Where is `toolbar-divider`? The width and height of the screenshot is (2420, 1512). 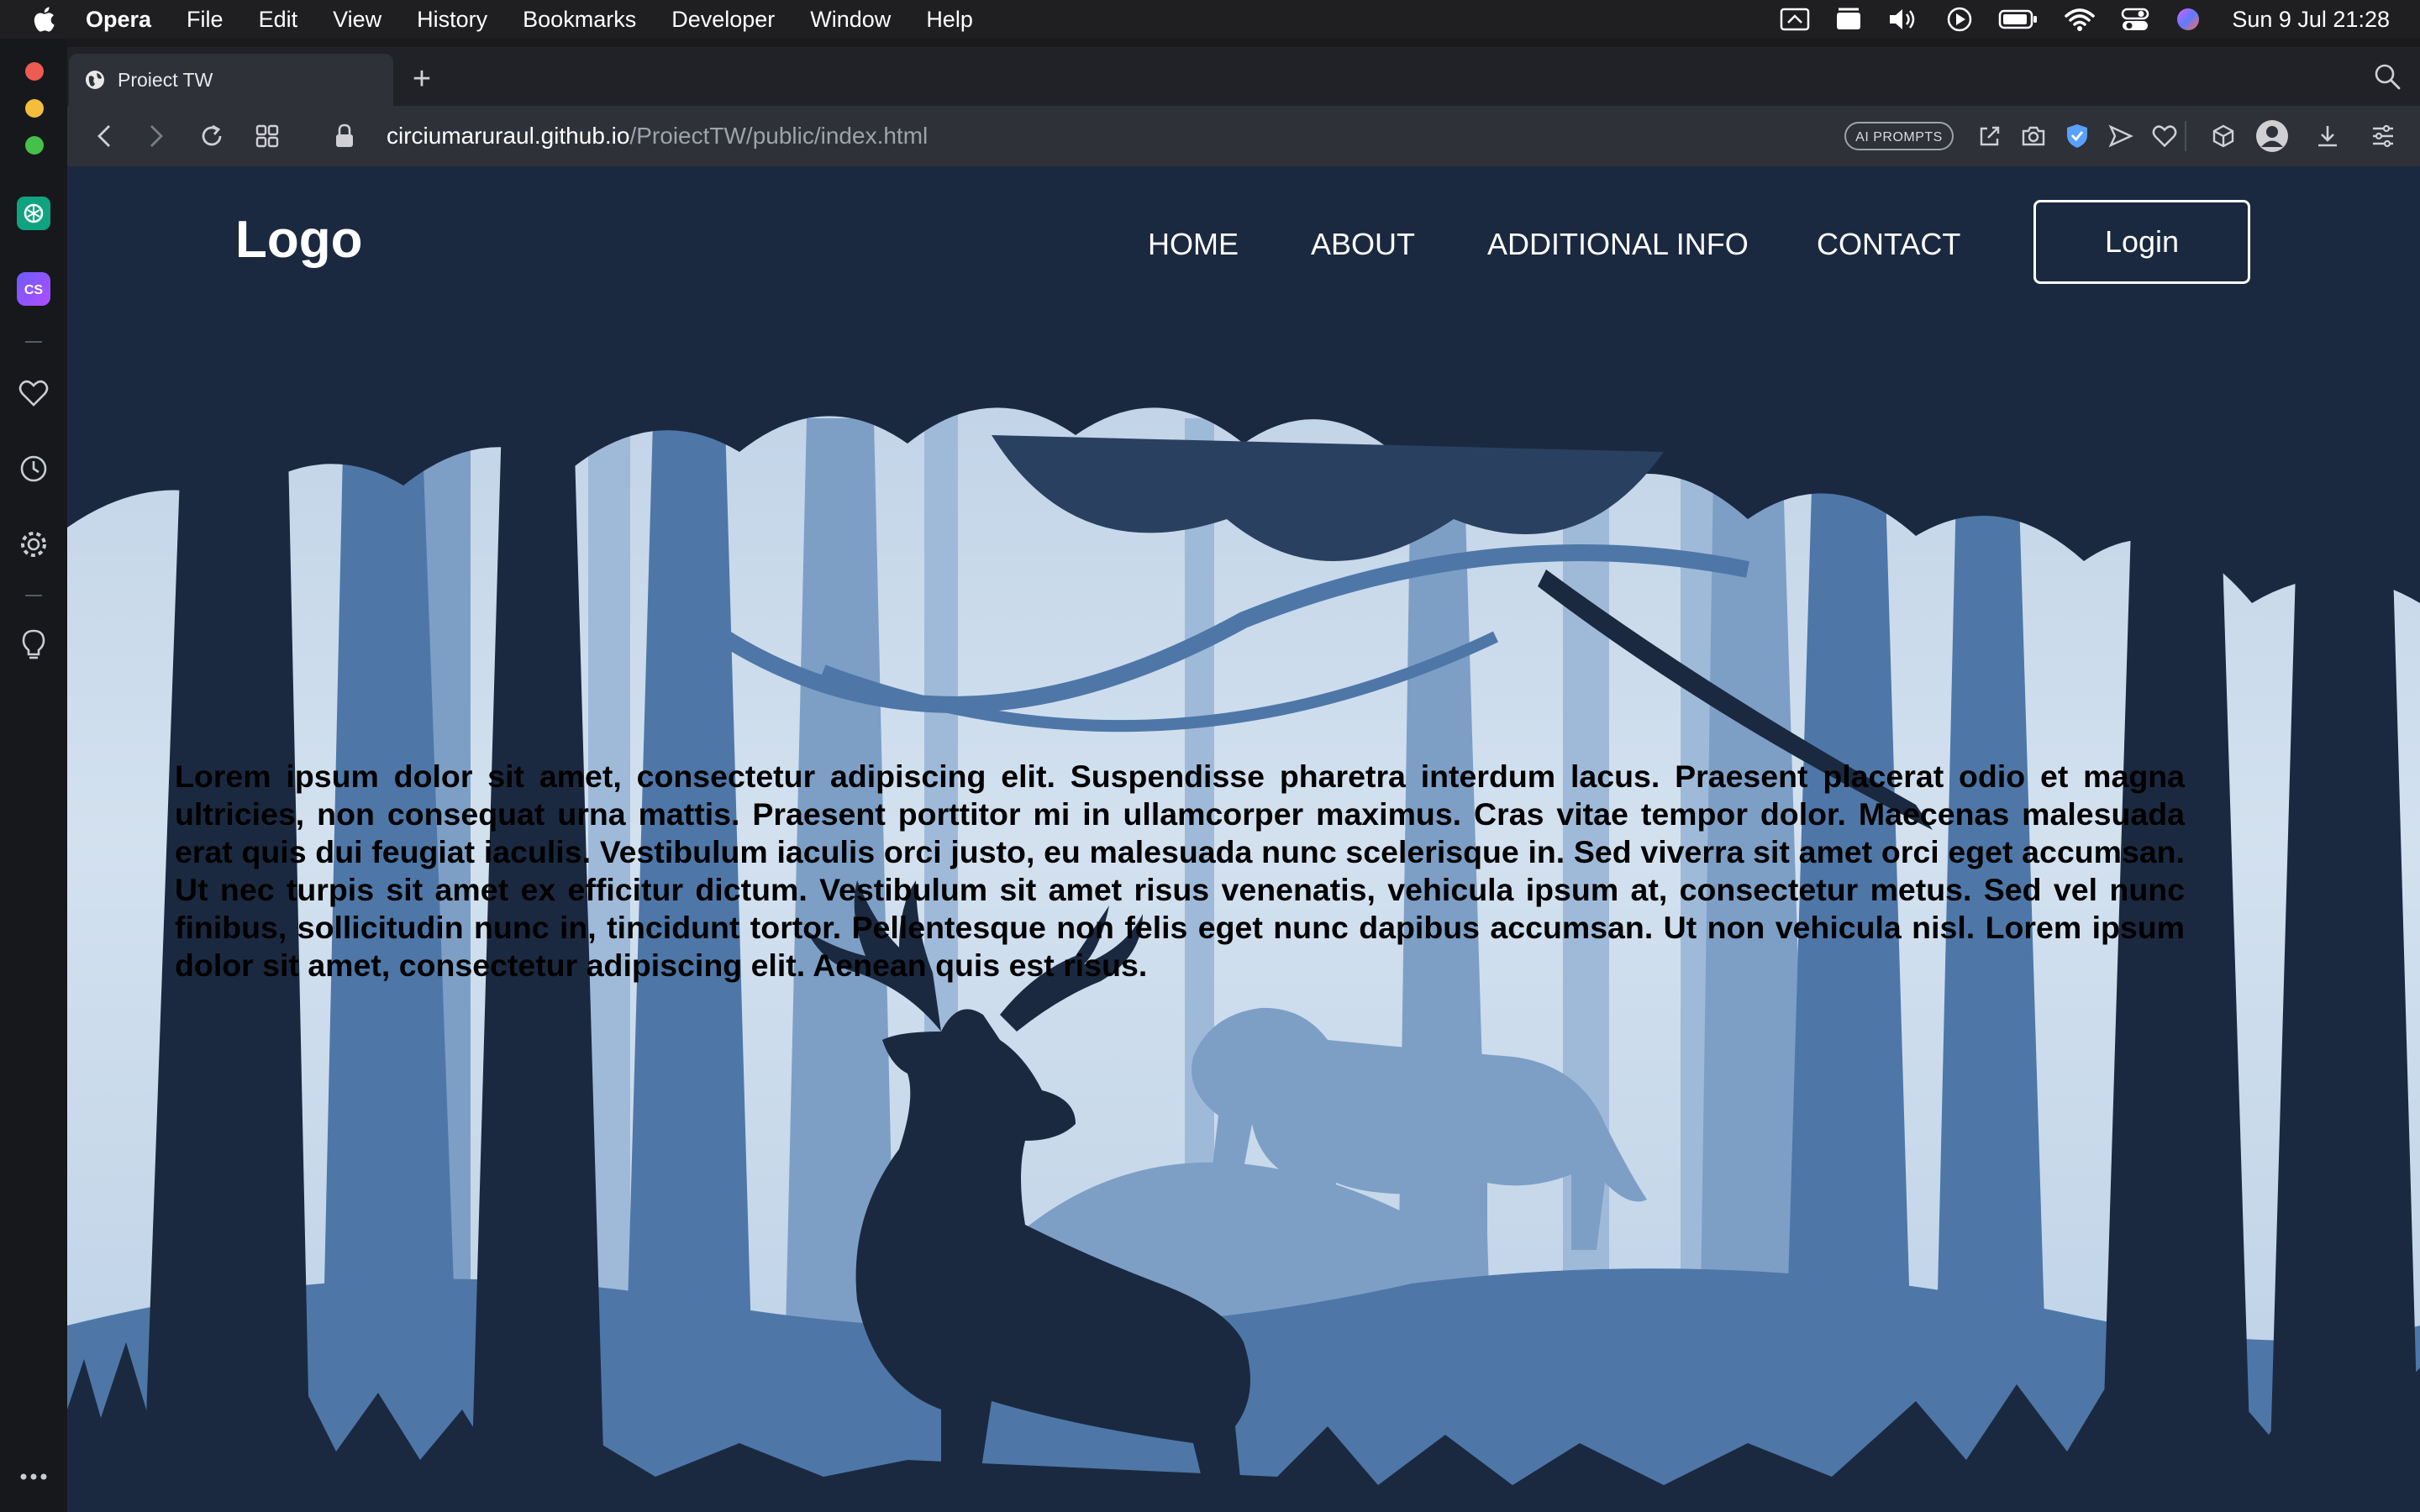 toolbar-divider is located at coordinates (2185, 136).